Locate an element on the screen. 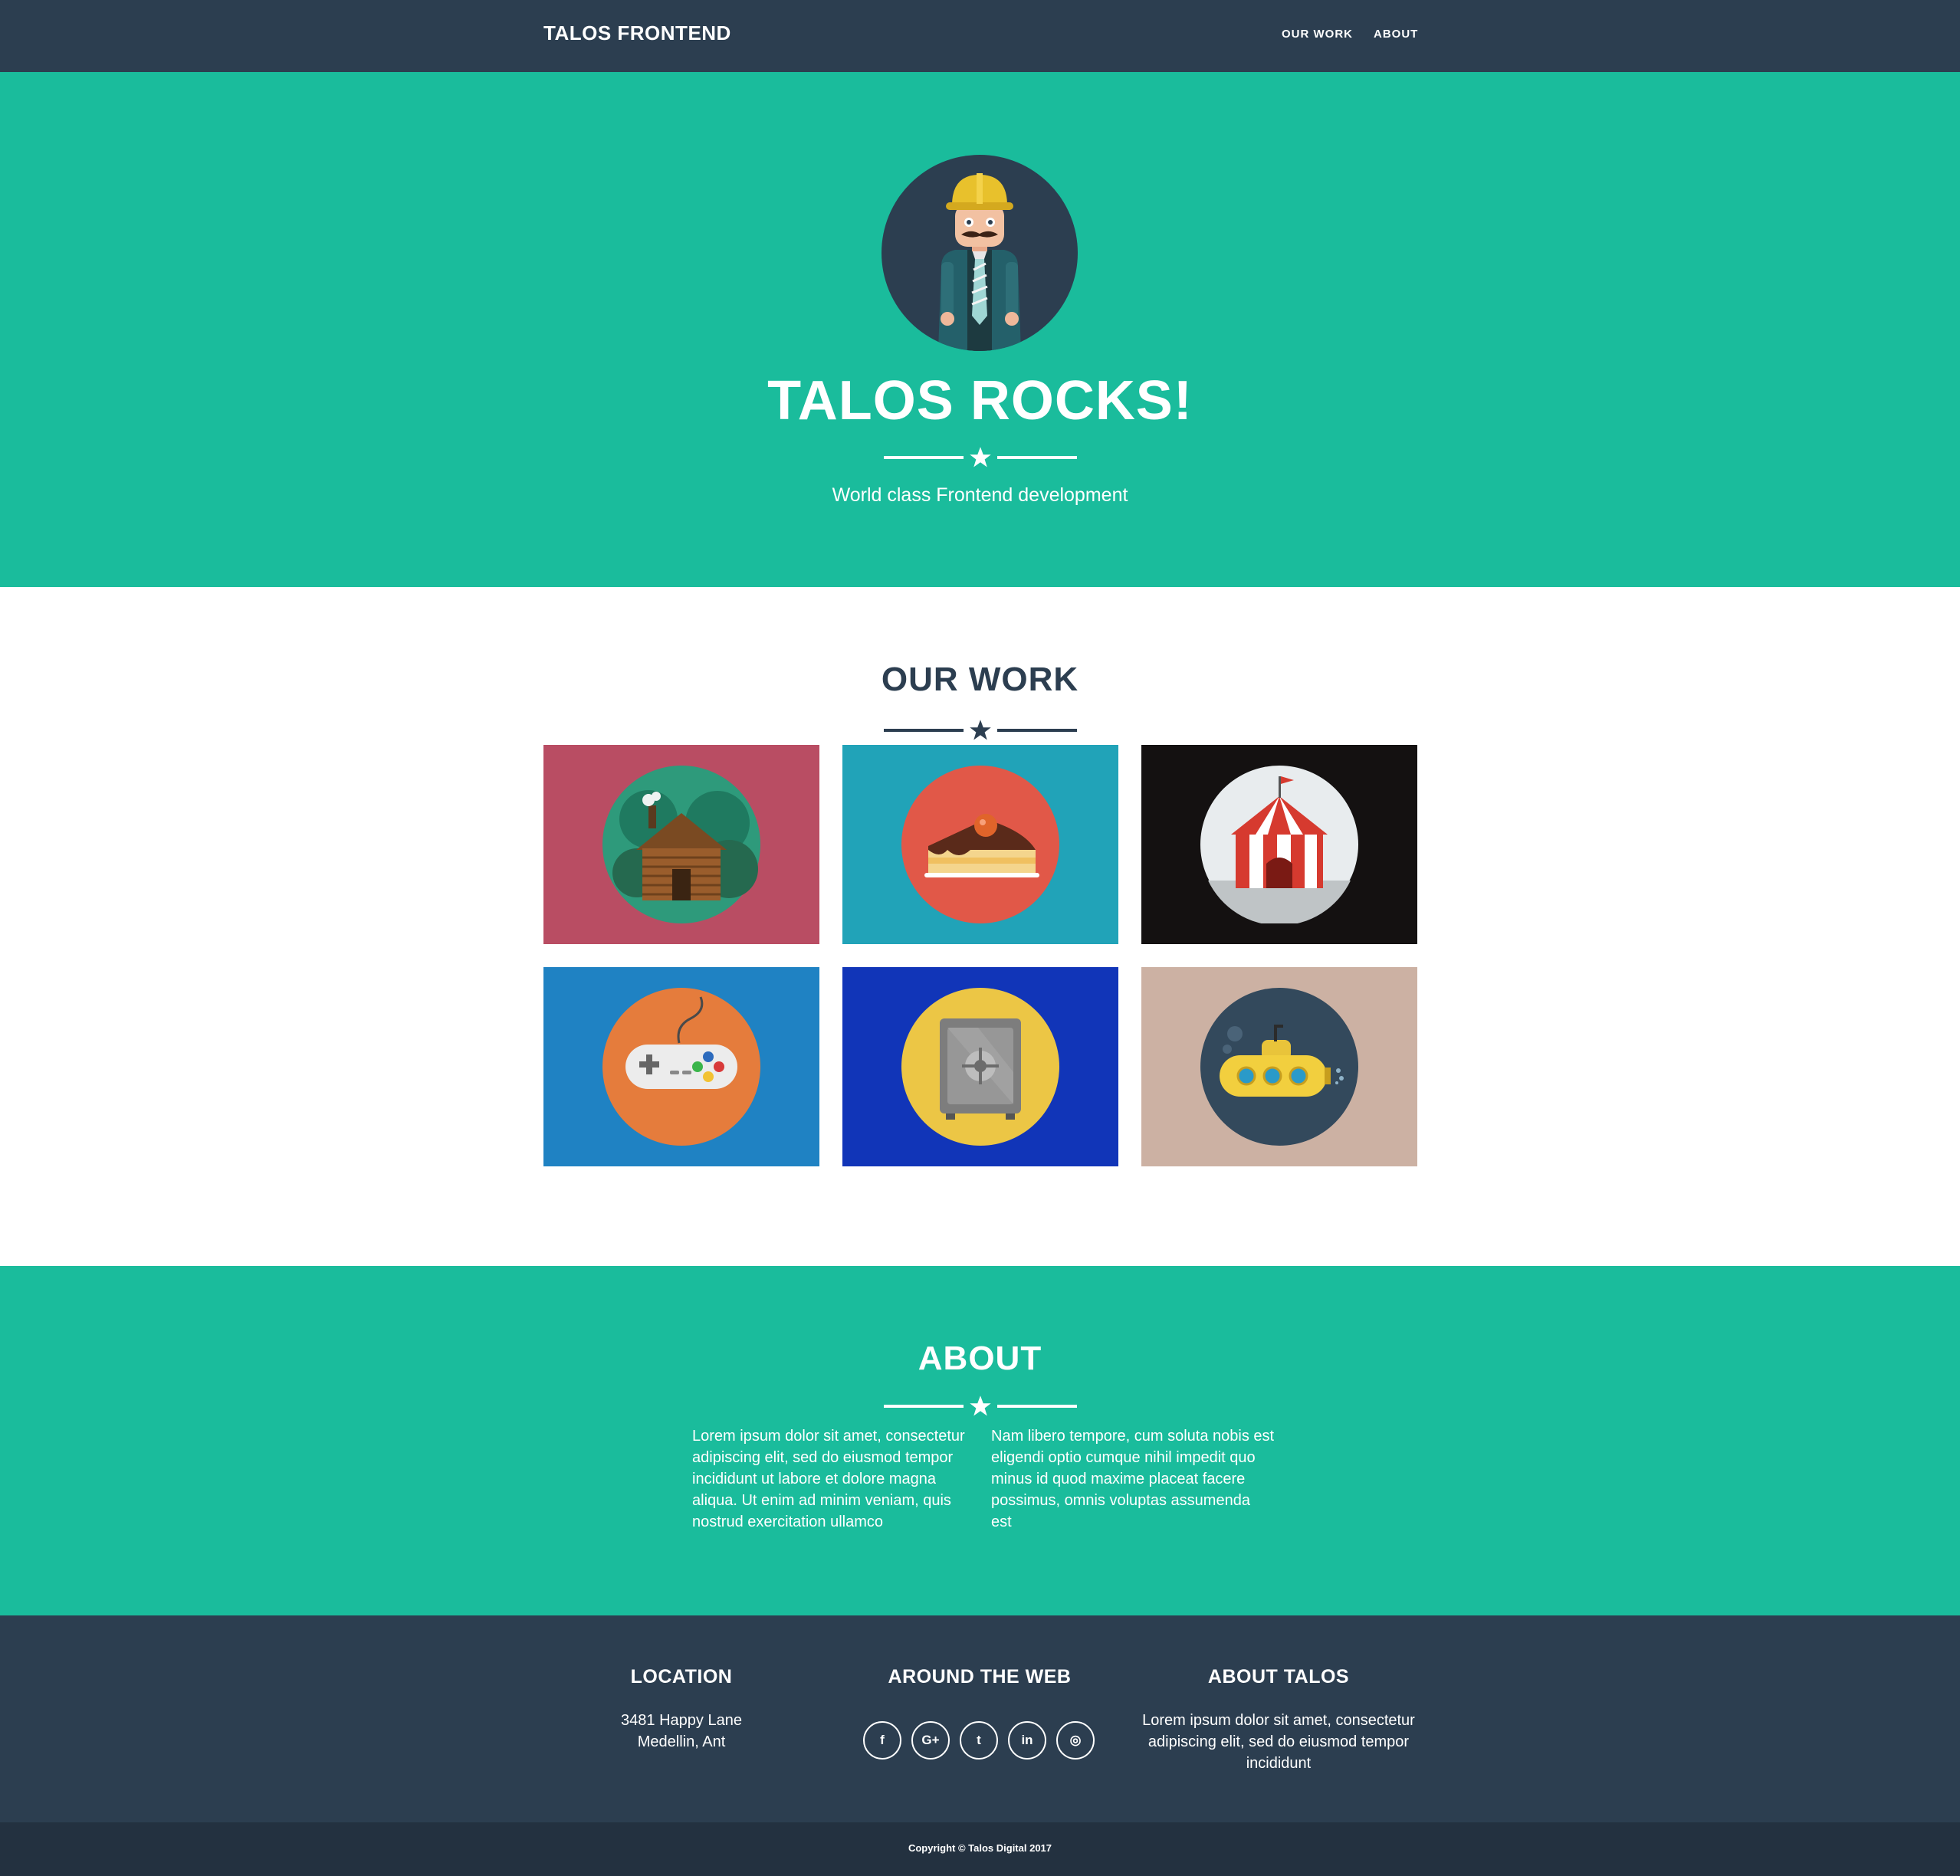 The image size is (1960, 1876). portfolio-item-safe is located at coordinates (980, 1066).